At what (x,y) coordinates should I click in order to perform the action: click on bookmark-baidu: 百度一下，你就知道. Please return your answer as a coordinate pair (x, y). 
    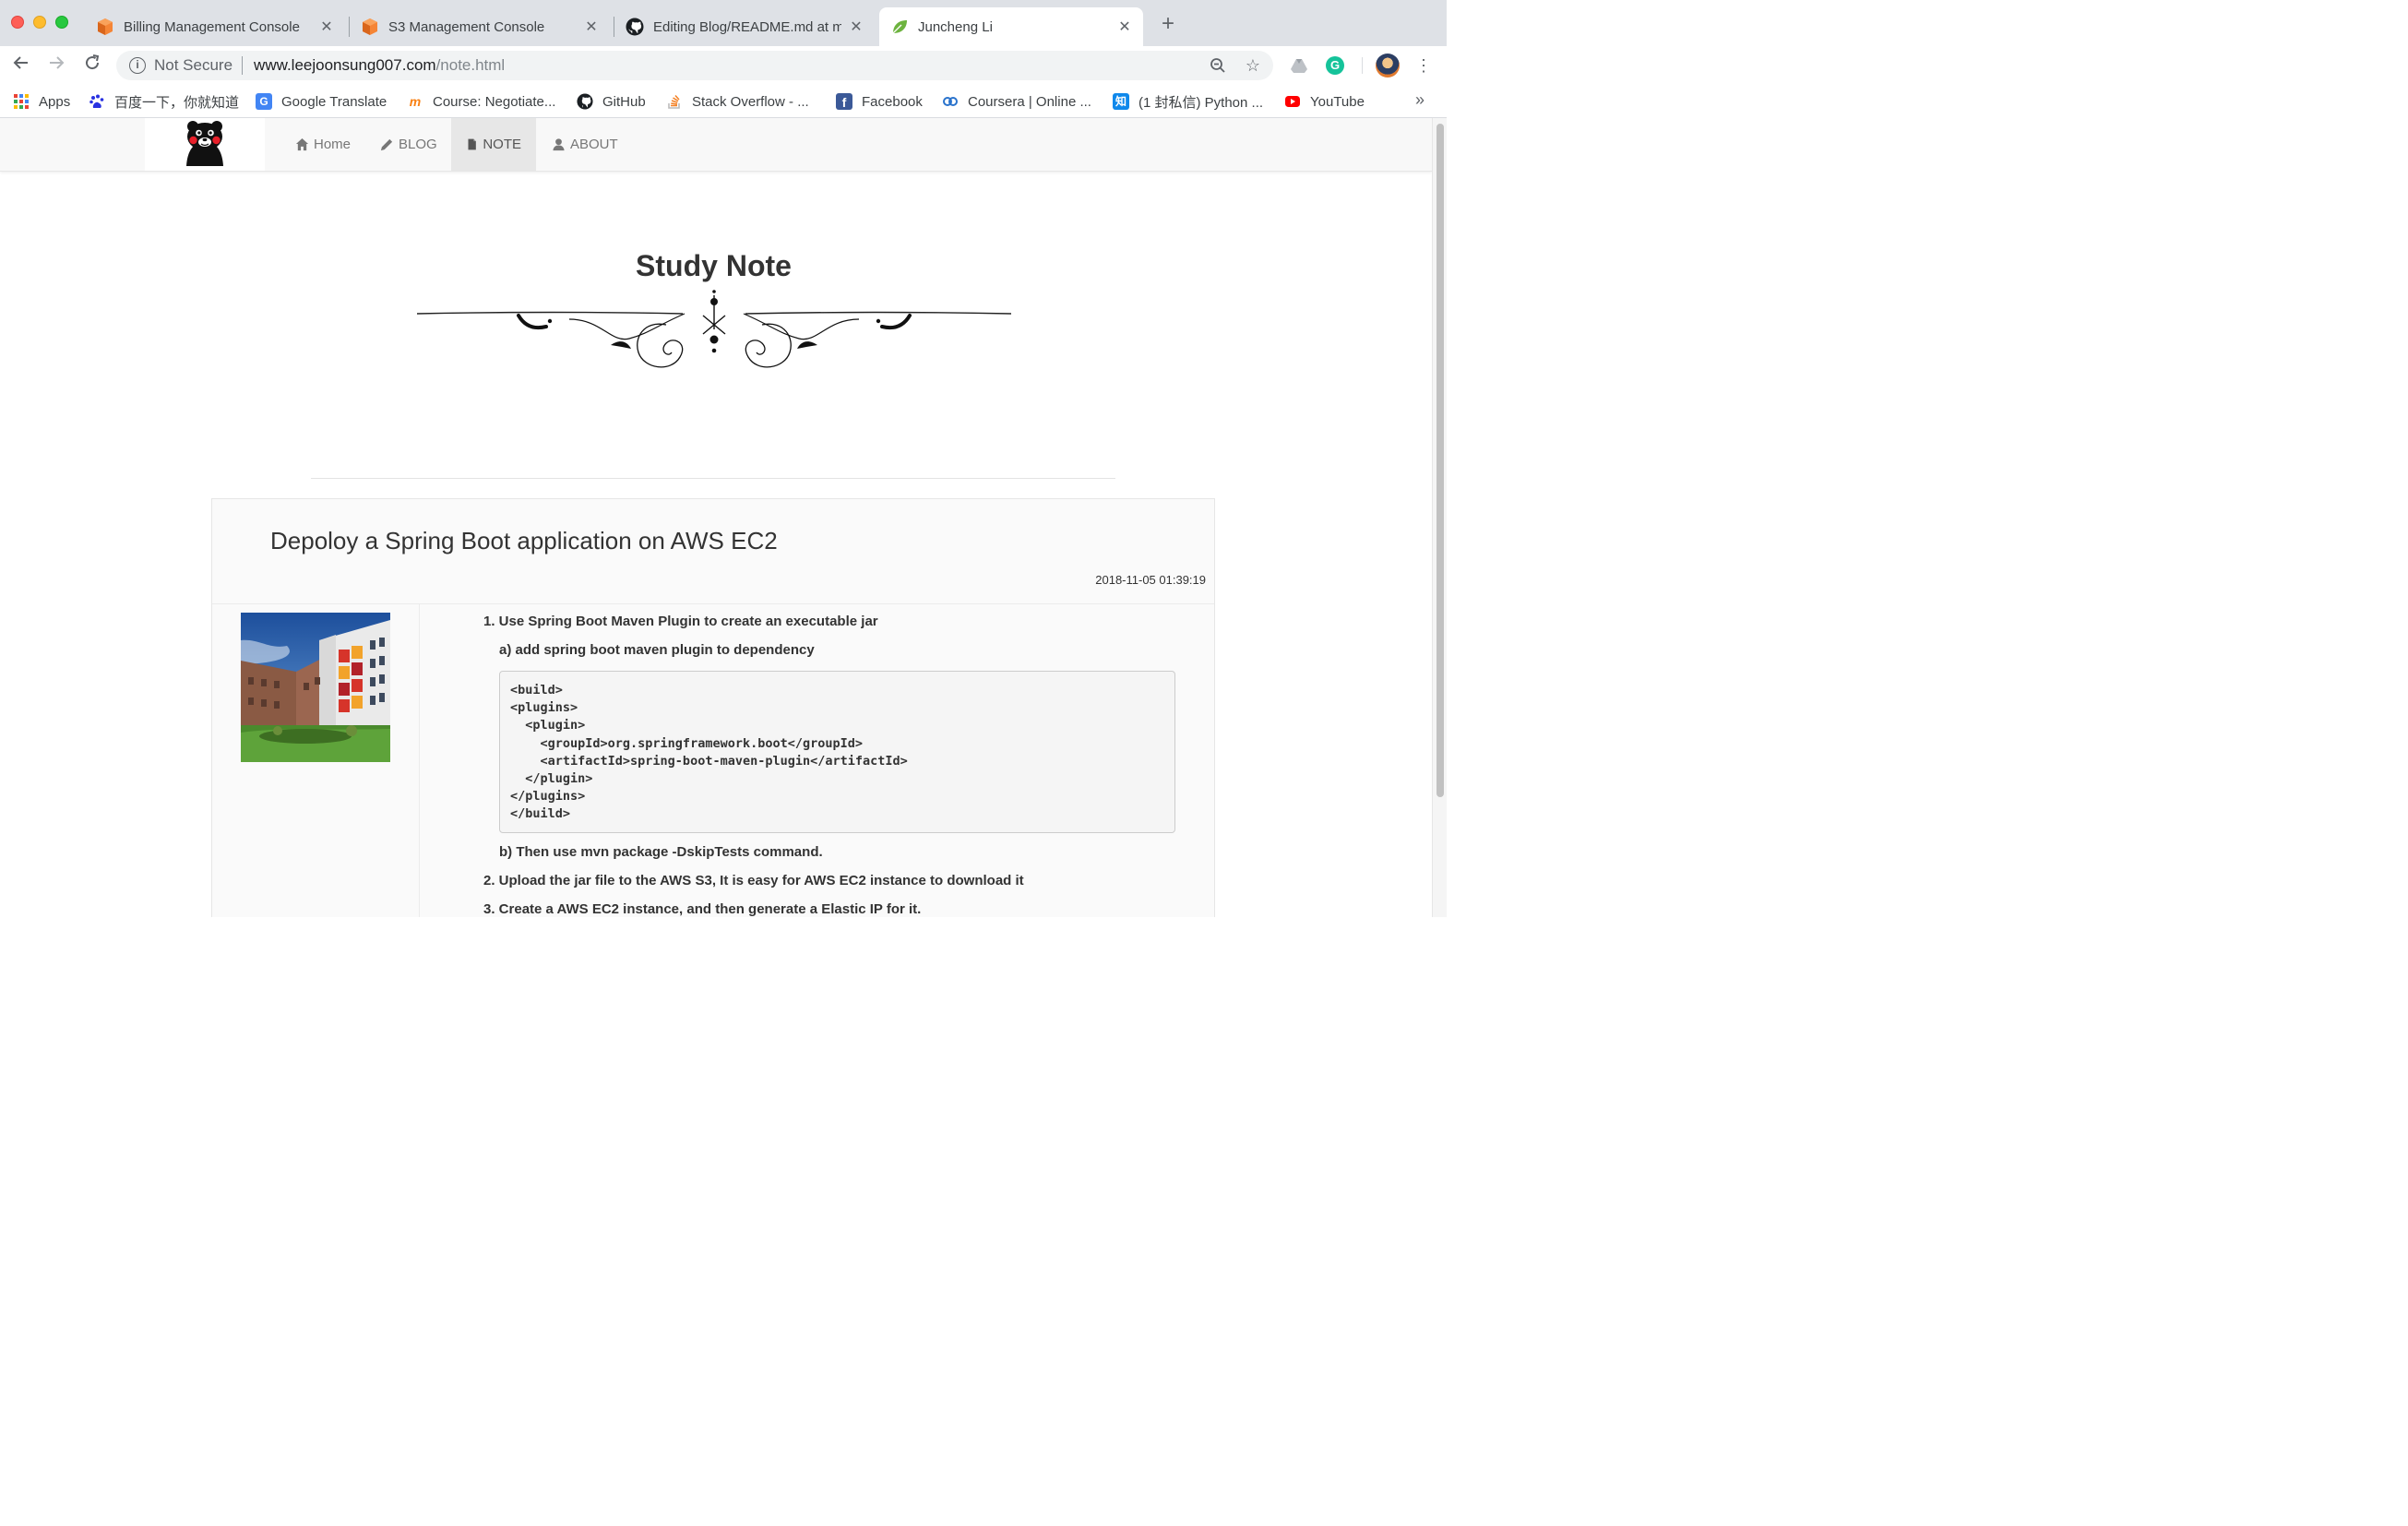
    Looking at the image, I should click on (164, 101).